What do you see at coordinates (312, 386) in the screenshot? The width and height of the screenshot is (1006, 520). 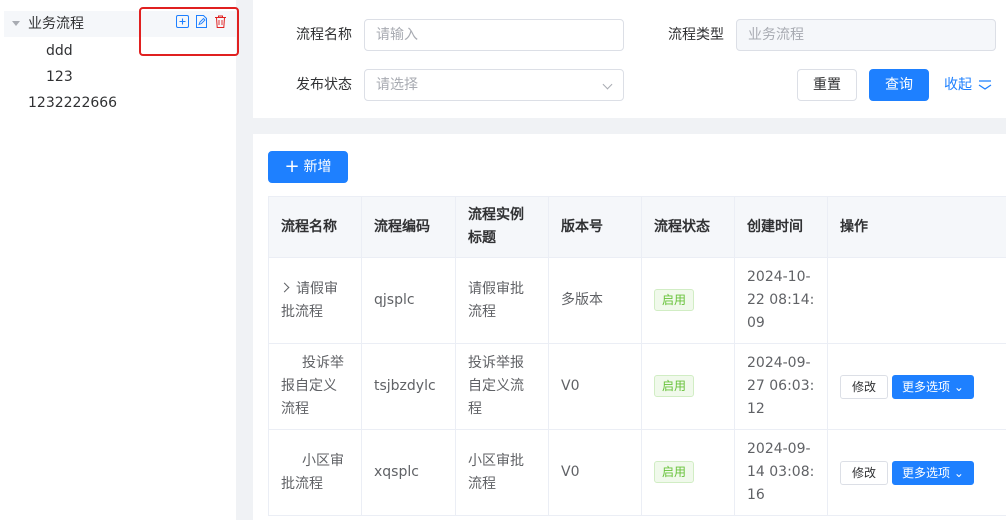 I see `name-text: 投诉举报自定义流程` at bounding box center [312, 386].